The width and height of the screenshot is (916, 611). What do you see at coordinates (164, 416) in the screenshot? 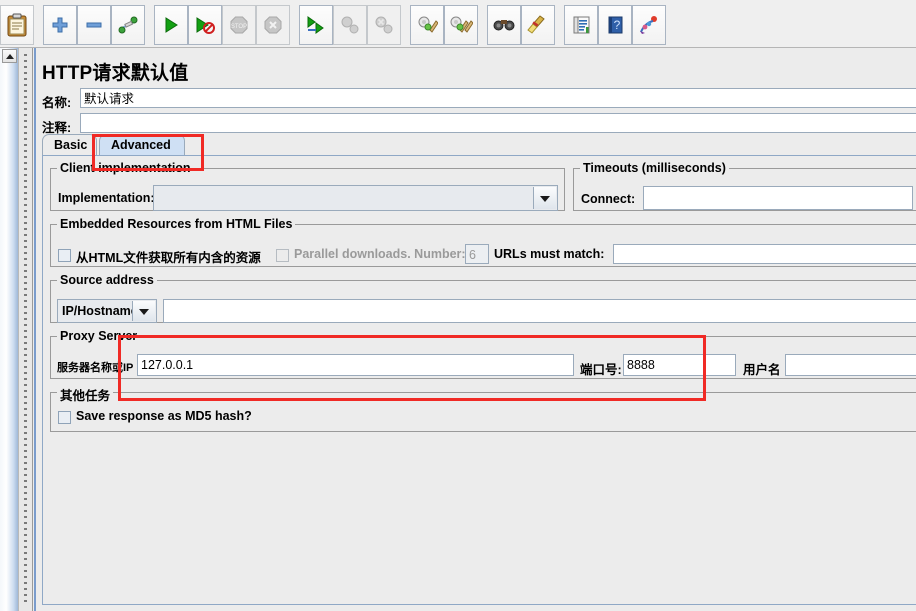
I see `md5-hash-label: Save response as MD5 hash?` at bounding box center [164, 416].